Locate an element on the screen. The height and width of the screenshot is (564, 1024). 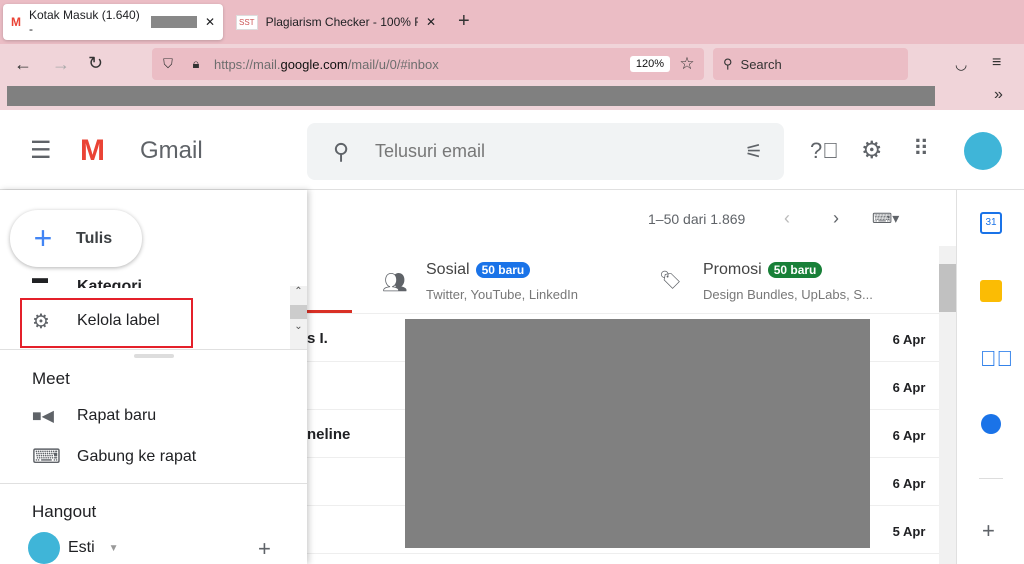
browser-search: ⚲ Search is located at coordinates (810, 64).